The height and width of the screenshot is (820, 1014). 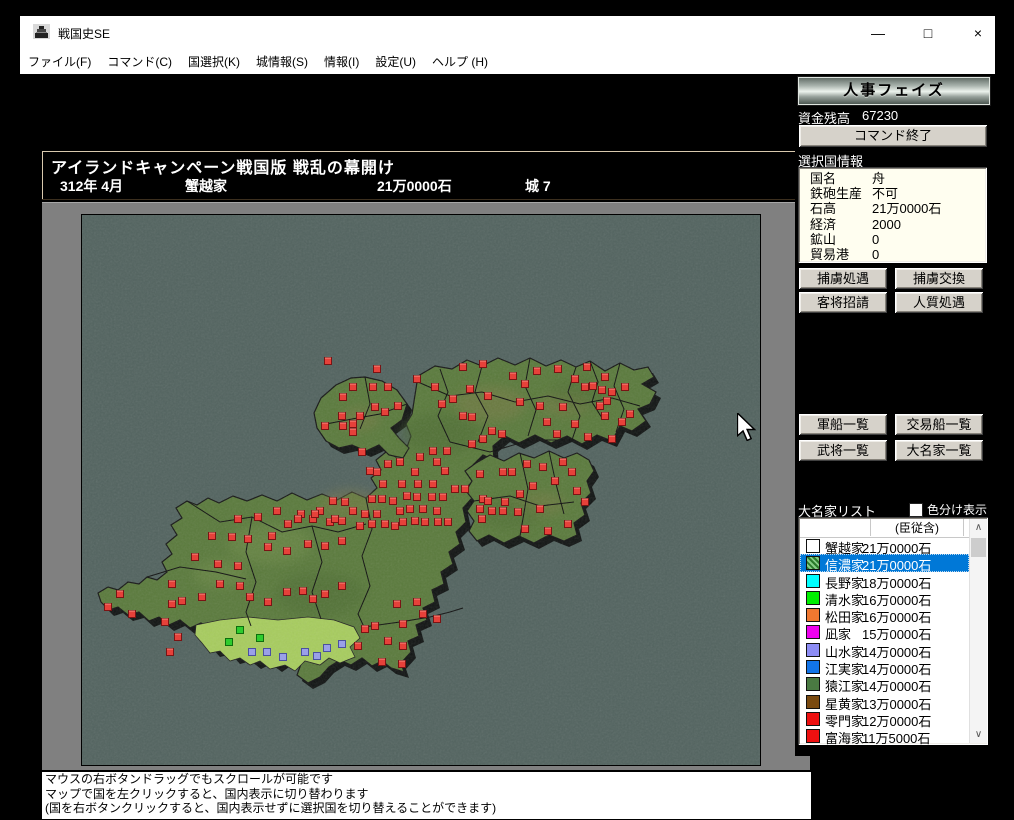 I want to click on scroll-up-icon: ∧, so click(x=978, y=527).